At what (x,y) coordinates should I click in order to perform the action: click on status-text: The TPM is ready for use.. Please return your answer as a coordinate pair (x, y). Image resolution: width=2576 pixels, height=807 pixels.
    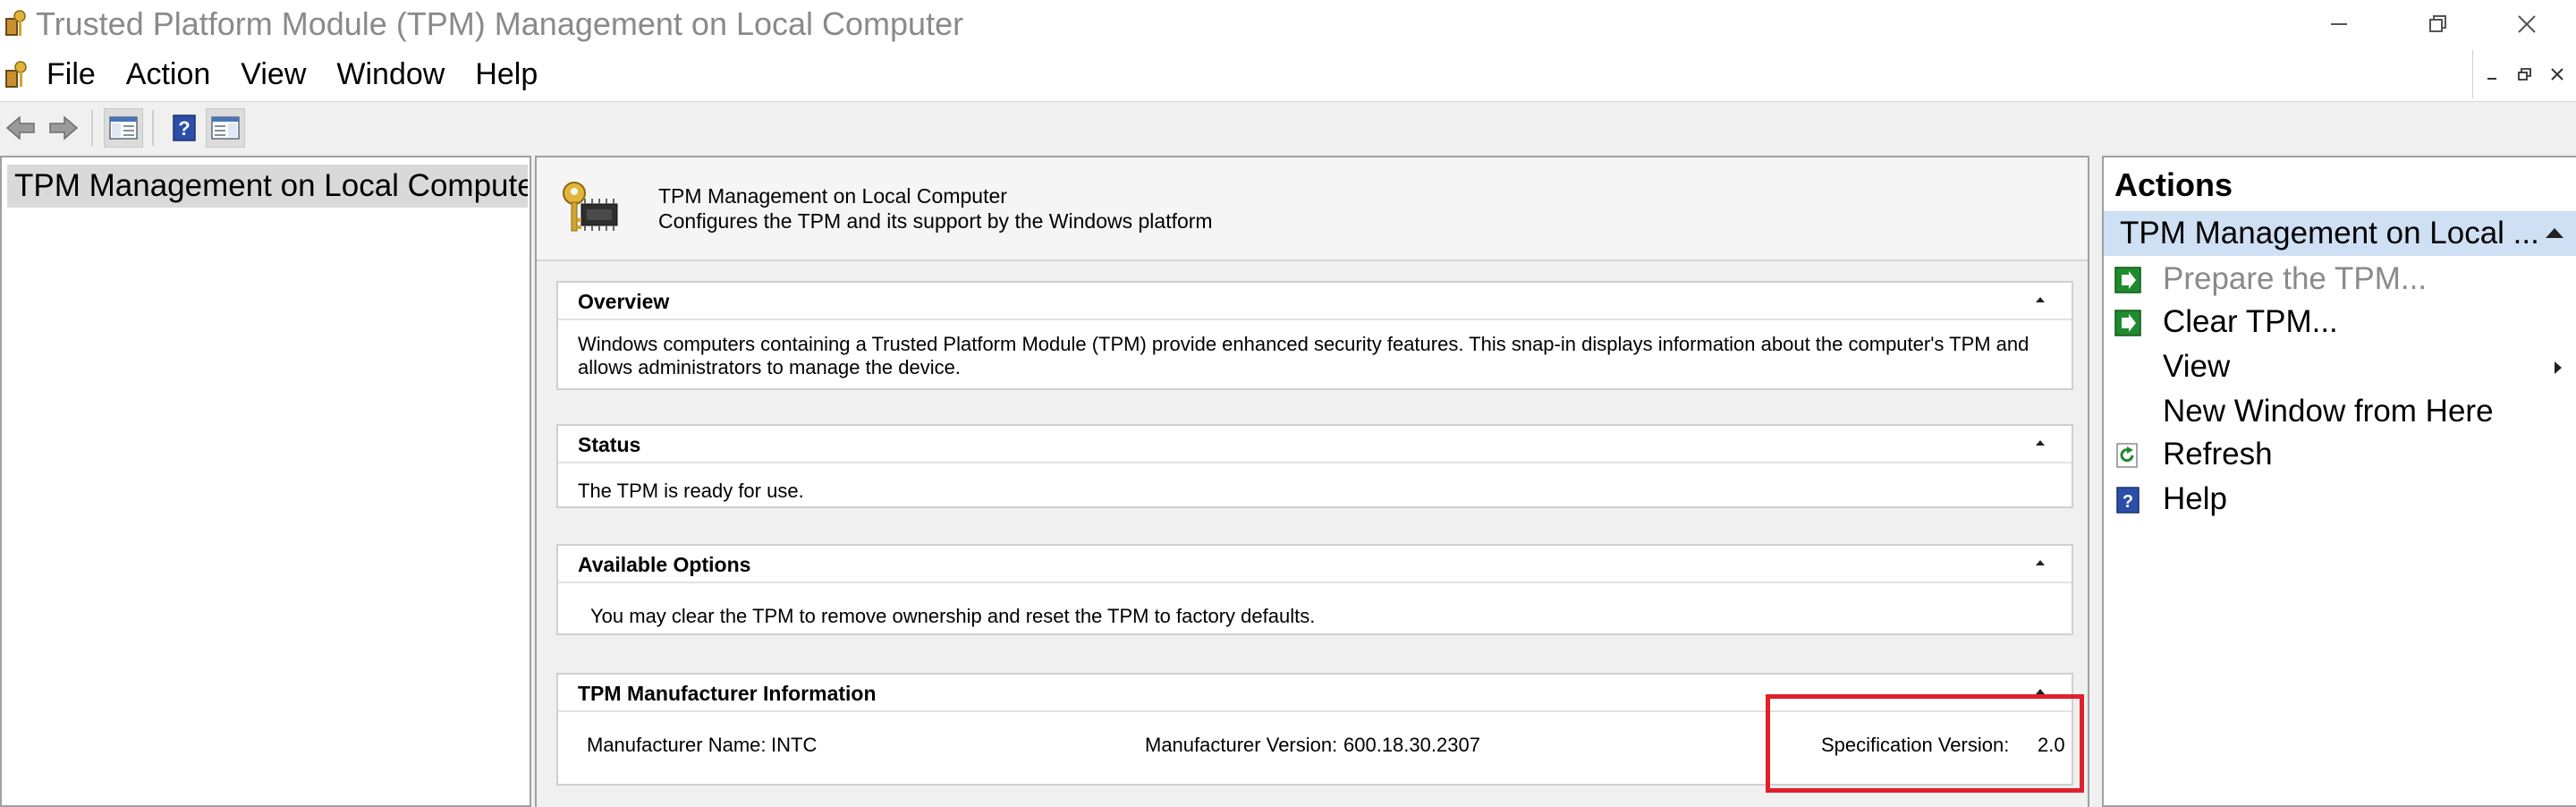
    Looking at the image, I should click on (691, 491).